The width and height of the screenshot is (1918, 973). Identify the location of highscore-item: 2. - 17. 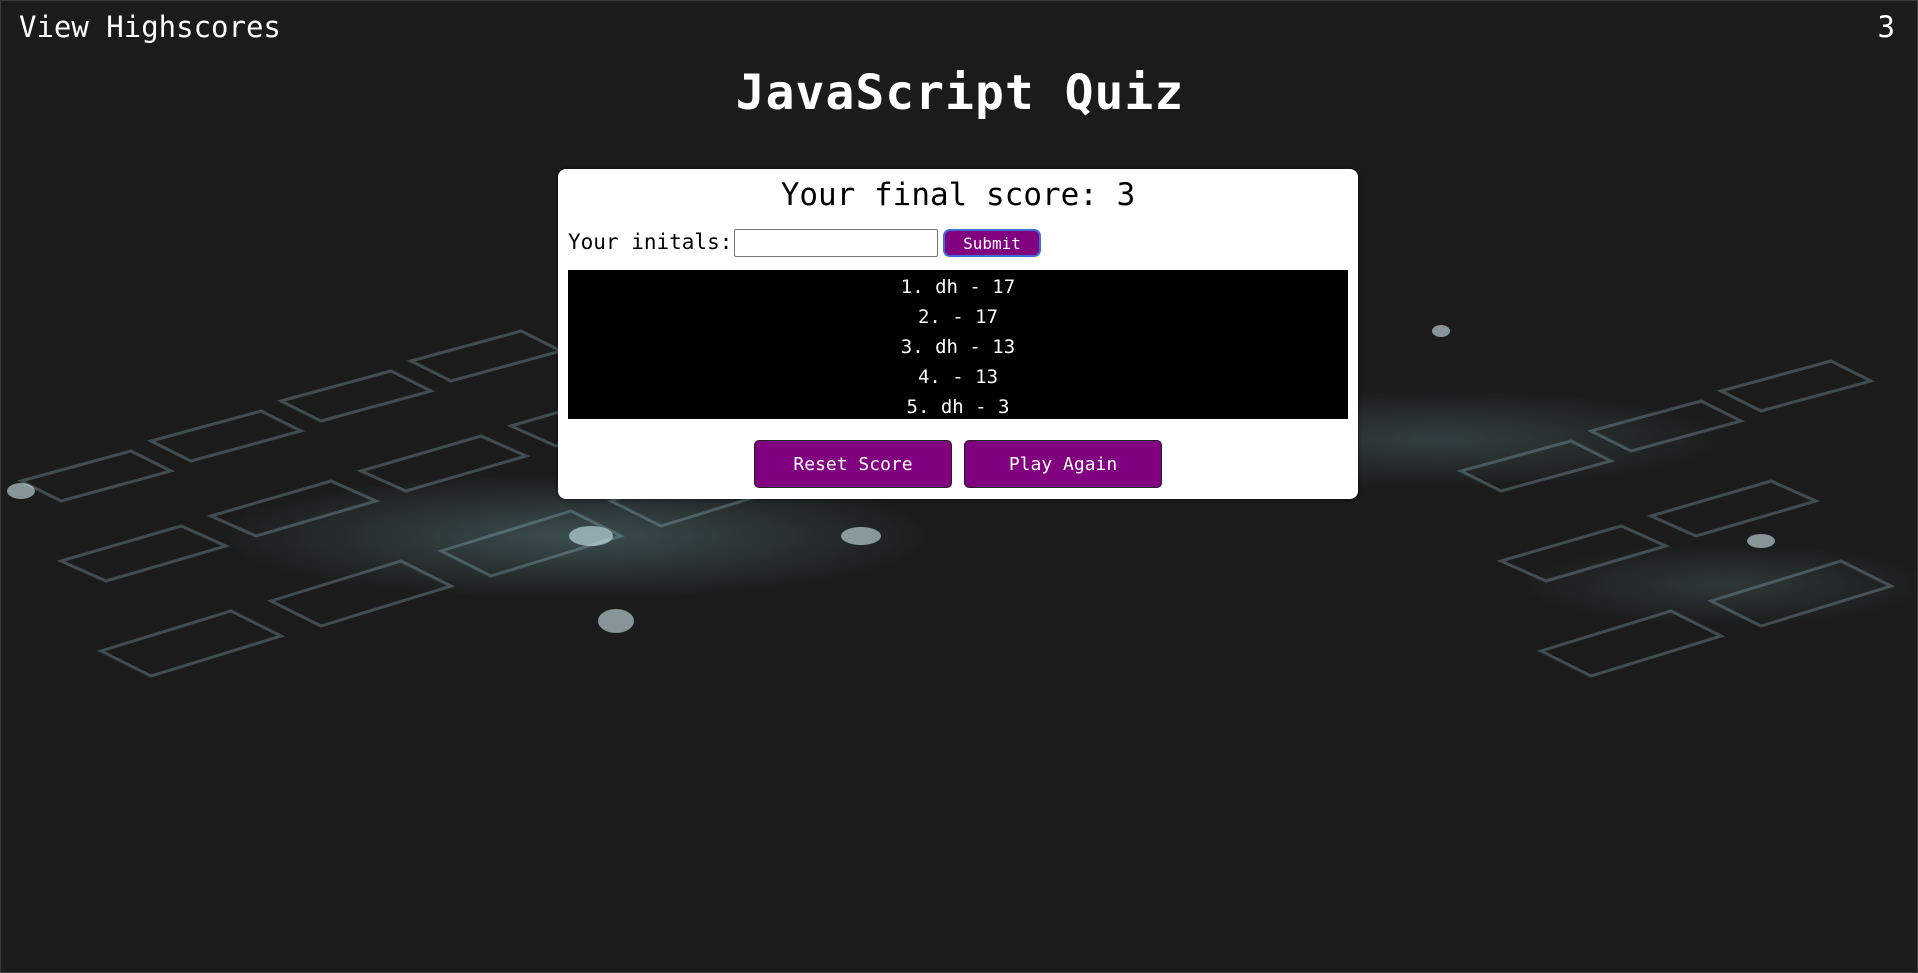
(958, 317).